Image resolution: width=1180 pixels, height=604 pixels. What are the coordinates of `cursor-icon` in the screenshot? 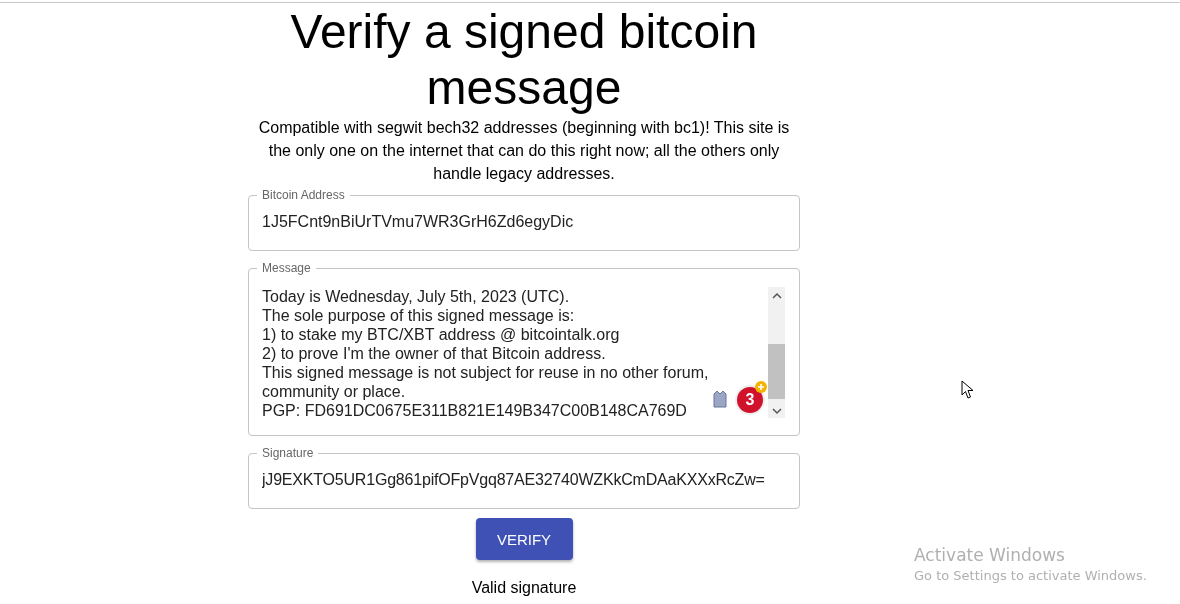 It's located at (968, 390).